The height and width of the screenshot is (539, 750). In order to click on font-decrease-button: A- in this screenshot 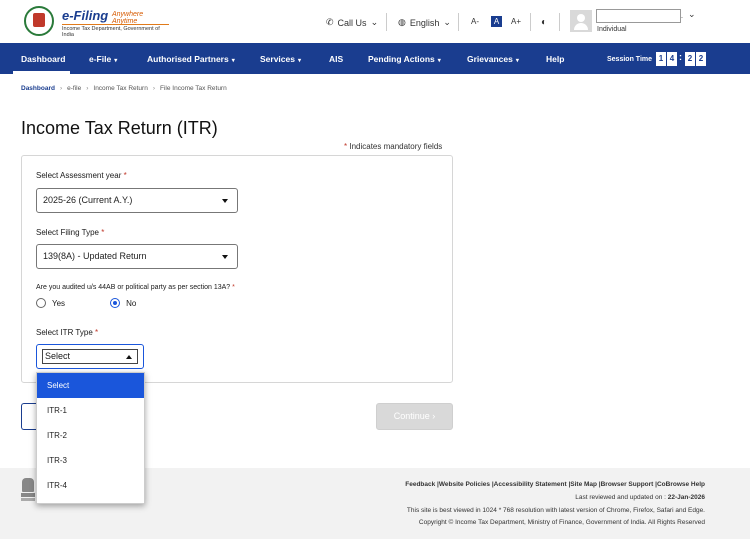, I will do `click(475, 21)`.